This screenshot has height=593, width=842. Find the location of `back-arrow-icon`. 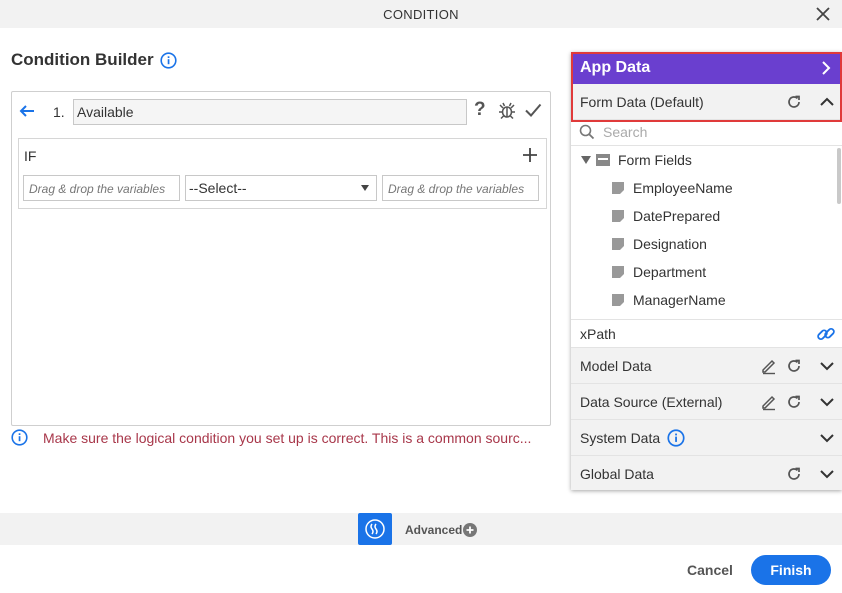

back-arrow-icon is located at coordinates (27, 111).